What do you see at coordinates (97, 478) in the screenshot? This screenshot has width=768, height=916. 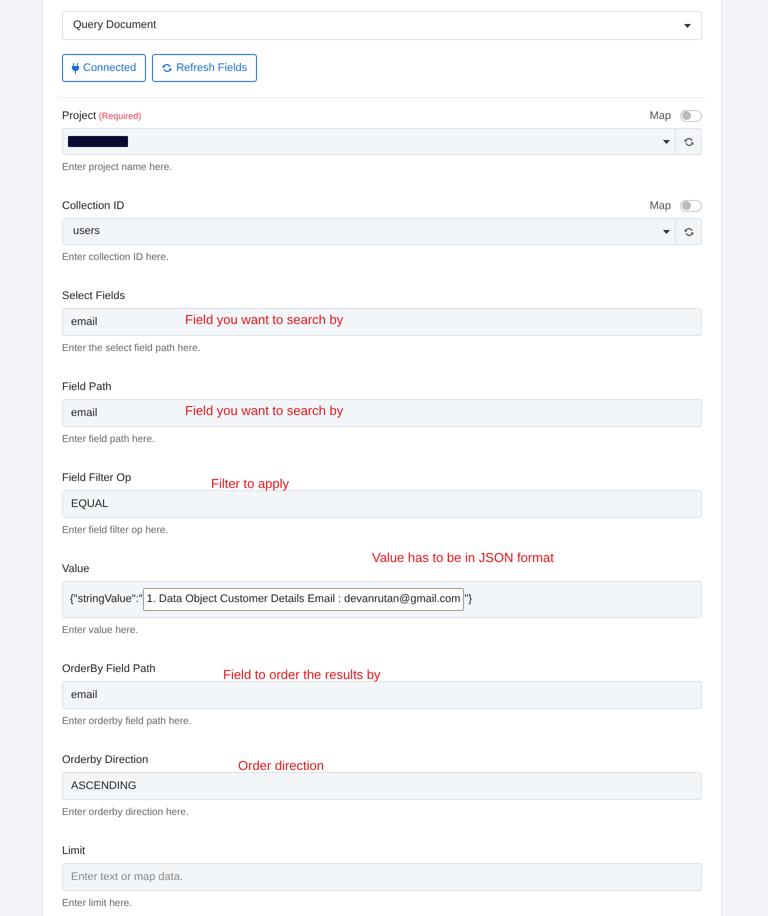 I see `field-label: Field Filter Op` at bounding box center [97, 478].